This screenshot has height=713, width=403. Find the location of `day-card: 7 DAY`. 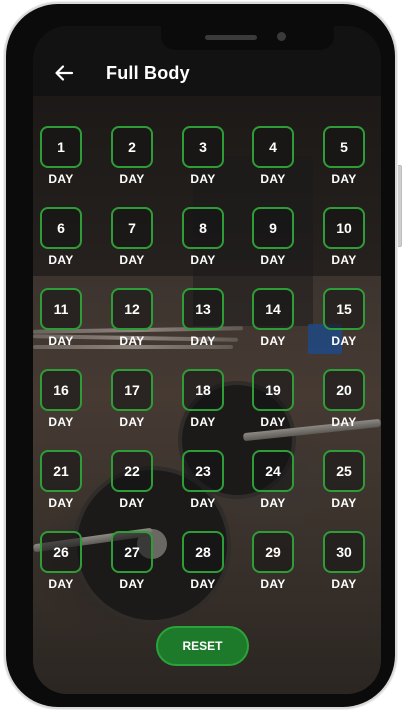

day-card: 7 DAY is located at coordinates (132, 237).